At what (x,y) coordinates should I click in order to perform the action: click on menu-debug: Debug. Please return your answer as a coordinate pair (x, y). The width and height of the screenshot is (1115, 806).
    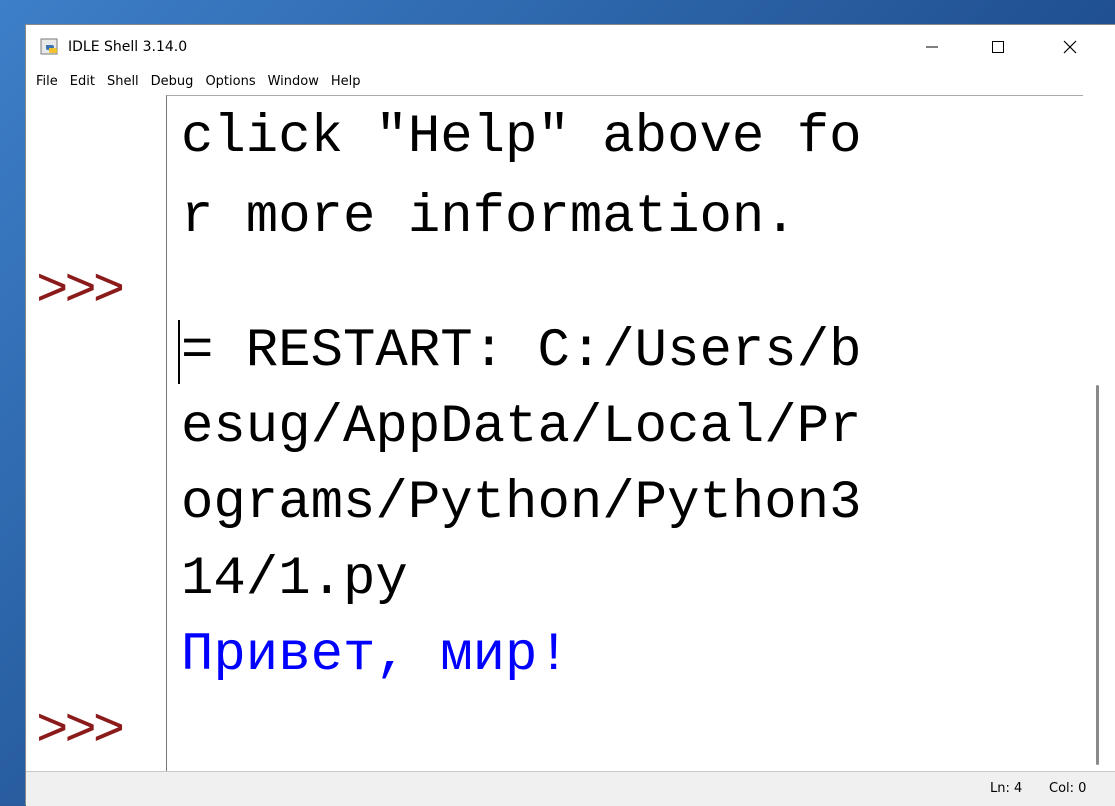
    Looking at the image, I should click on (172, 82).